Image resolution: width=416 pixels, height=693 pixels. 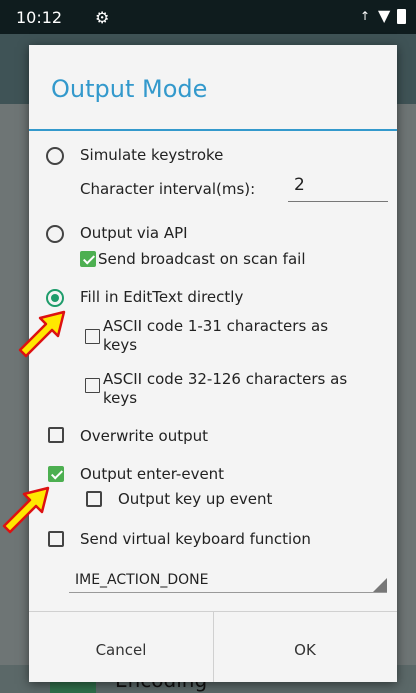 What do you see at coordinates (401, 16) in the screenshot?
I see `battery-icon` at bounding box center [401, 16].